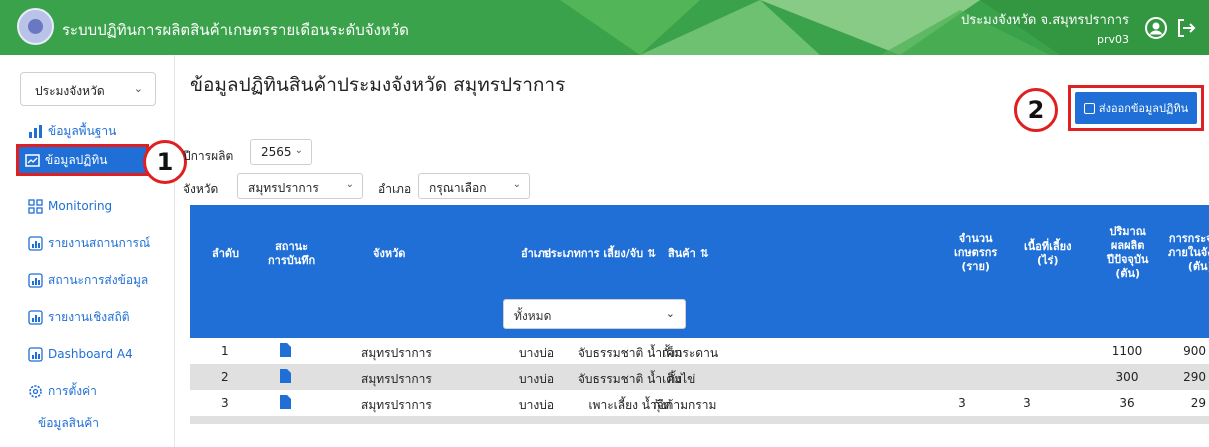 This screenshot has height=447, width=1209. Describe the element at coordinates (975, 266) in the screenshot. I see `col-farmers-line: (ราย)` at that location.